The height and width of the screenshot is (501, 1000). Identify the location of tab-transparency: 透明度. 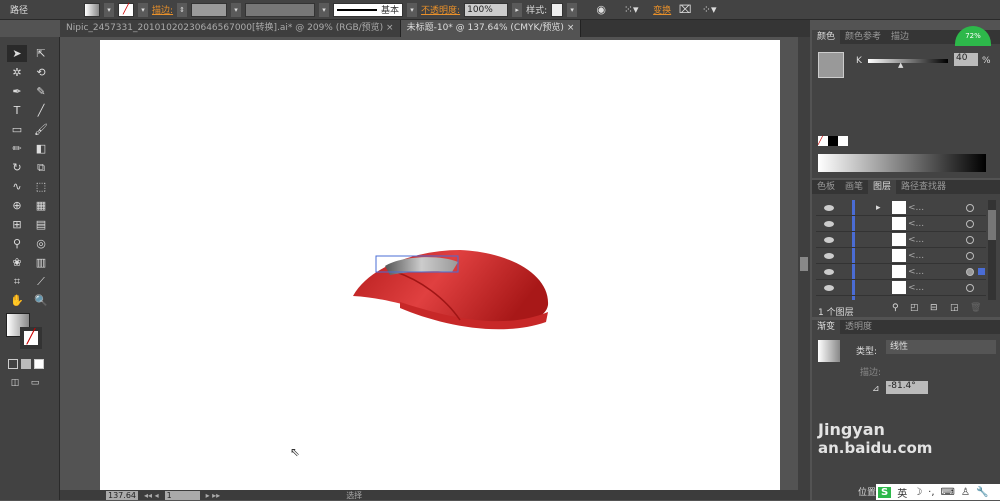
(858, 327).